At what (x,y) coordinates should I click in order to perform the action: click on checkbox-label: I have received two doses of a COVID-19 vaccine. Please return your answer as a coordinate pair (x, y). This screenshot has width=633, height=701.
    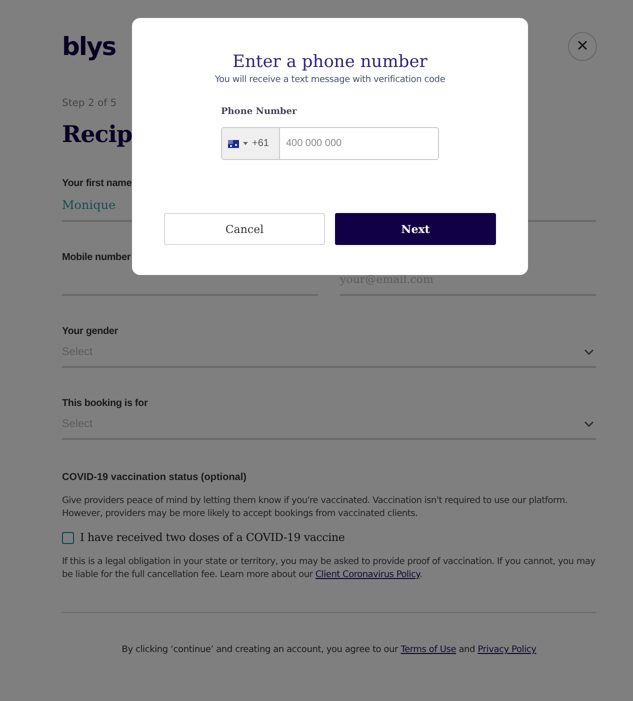
    Looking at the image, I should click on (212, 537).